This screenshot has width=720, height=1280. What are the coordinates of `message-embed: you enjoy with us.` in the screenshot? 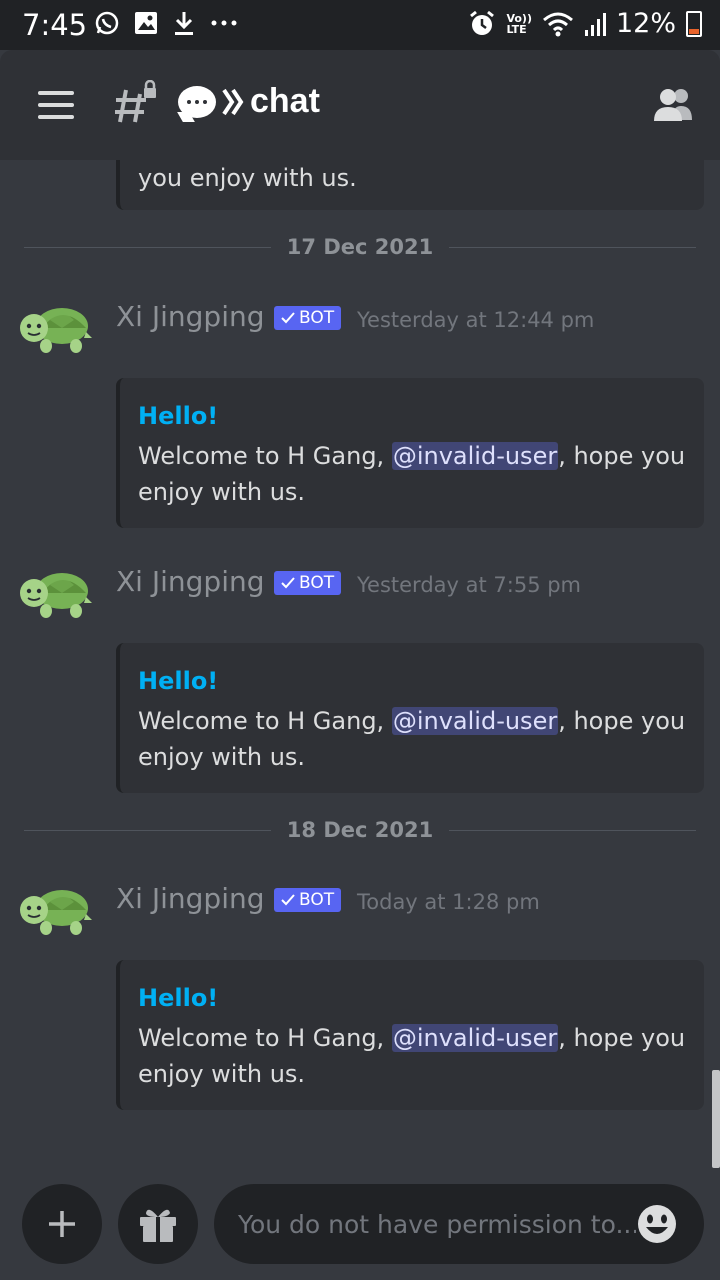 It's located at (410, 185).